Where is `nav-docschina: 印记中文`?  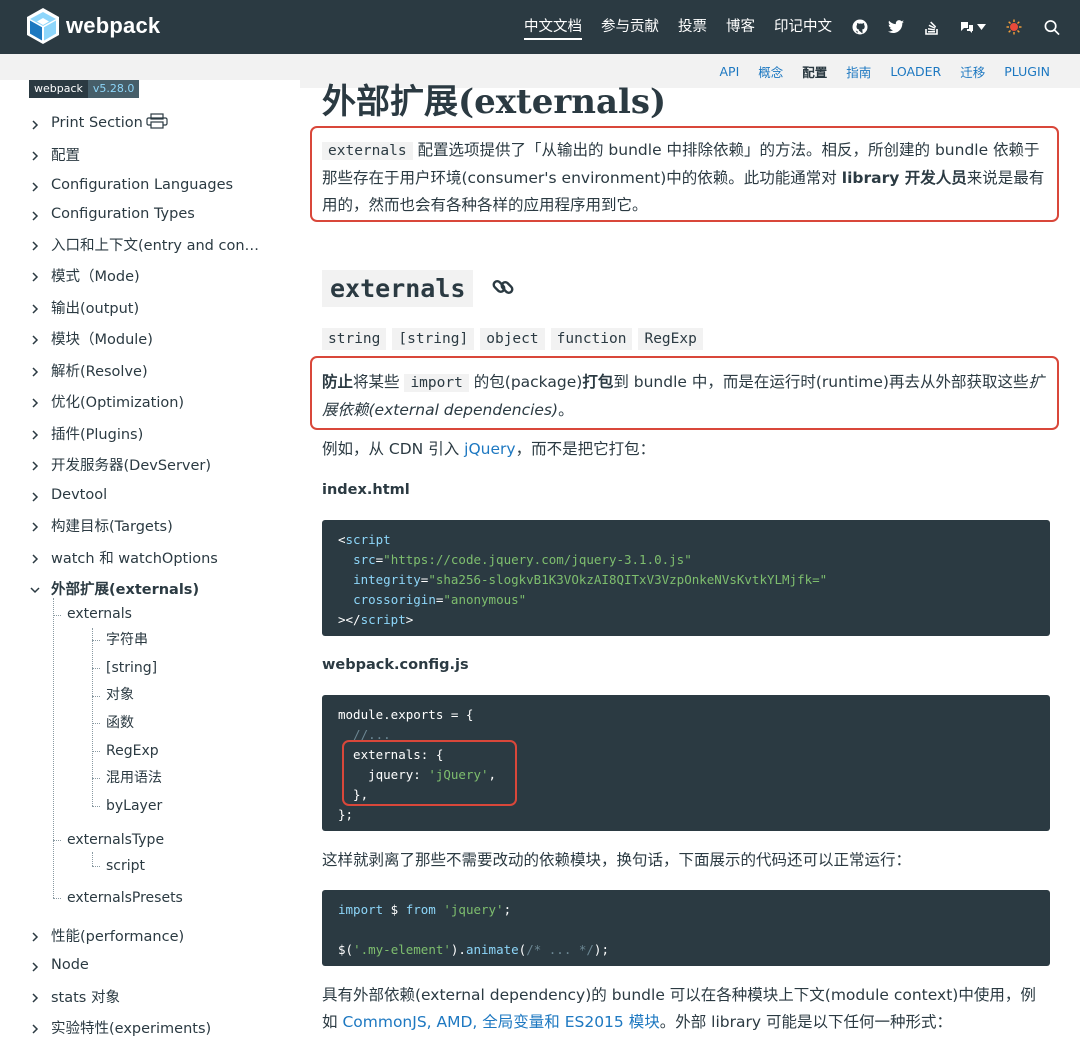 nav-docschina: 印记中文 is located at coordinates (803, 27).